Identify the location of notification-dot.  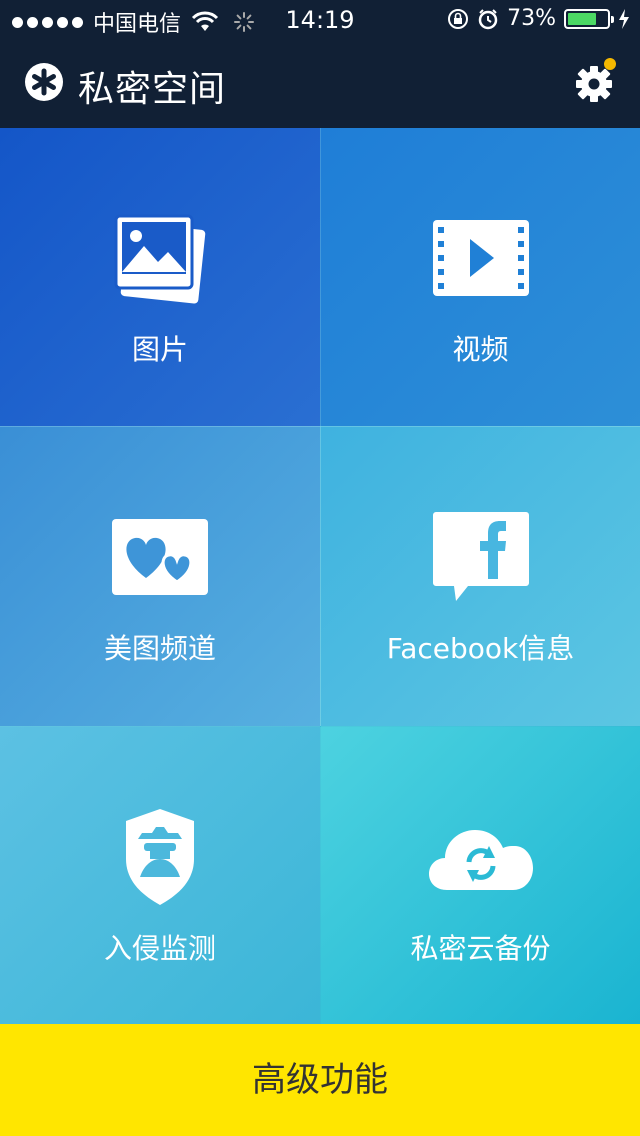
(610, 64).